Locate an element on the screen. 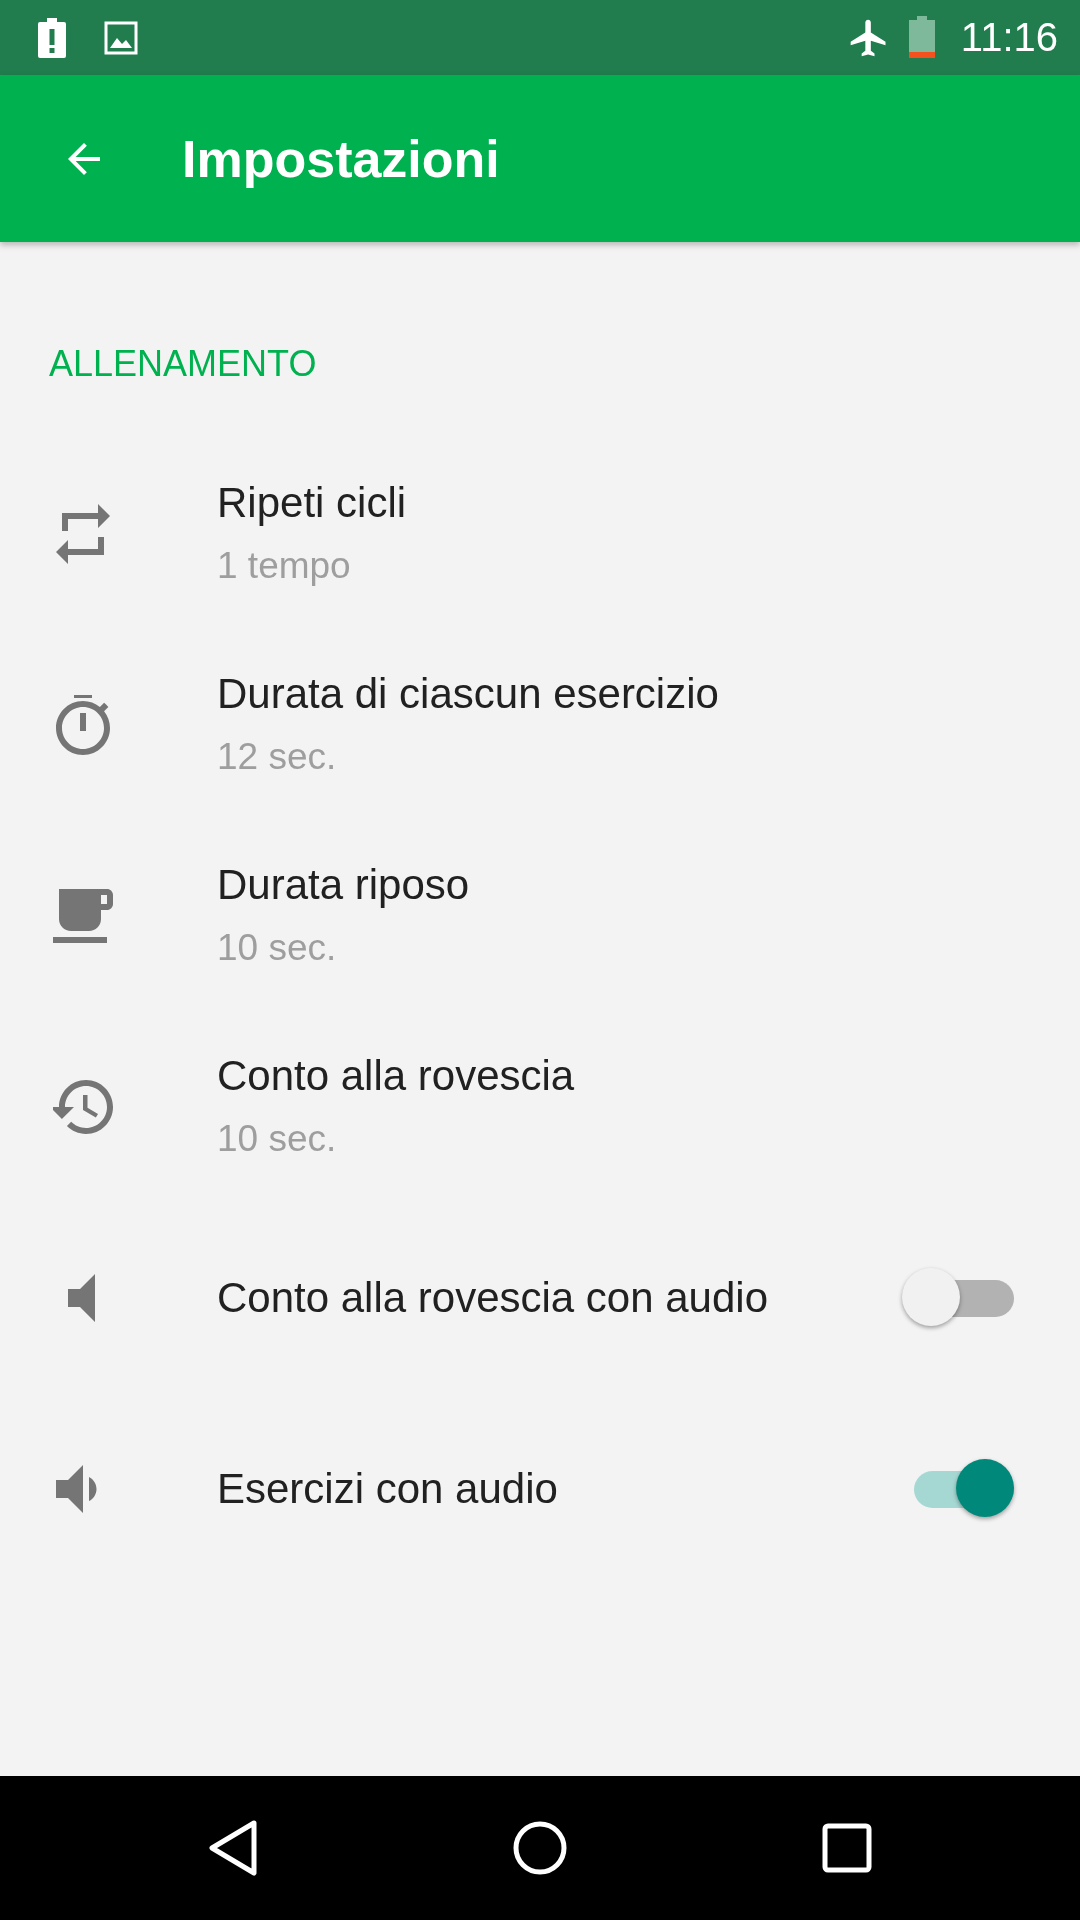 This screenshot has width=1080, height=1920. setting-value: 1 tempo is located at coordinates (284, 565).